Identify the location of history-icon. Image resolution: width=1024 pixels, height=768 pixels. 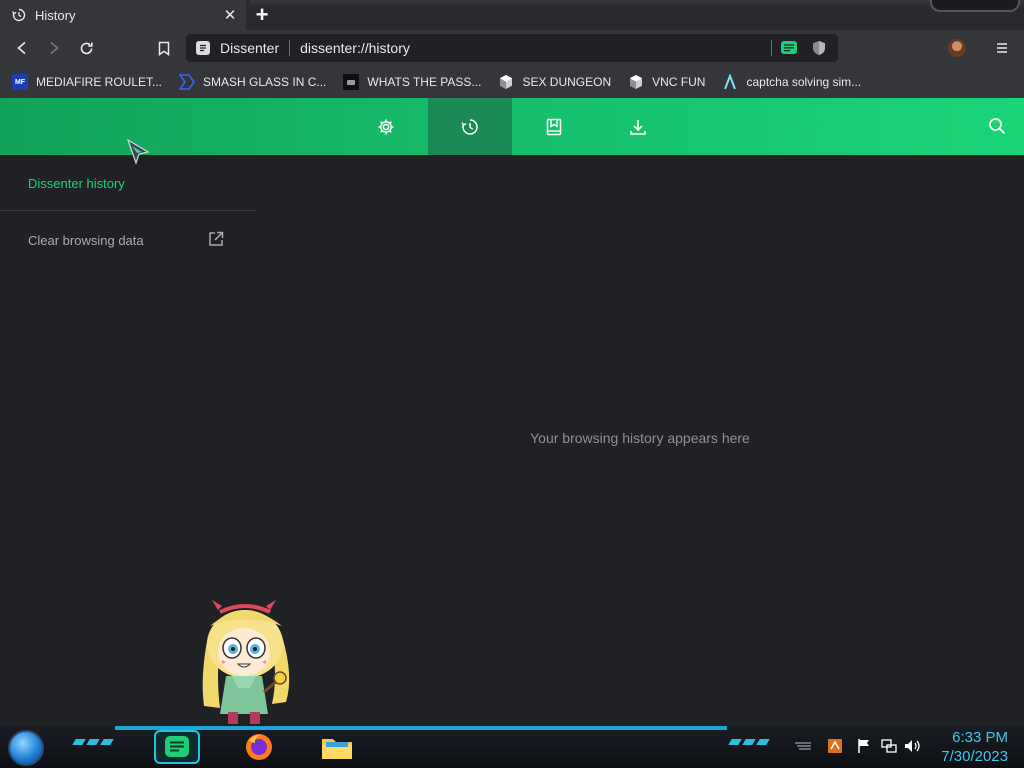
(470, 126).